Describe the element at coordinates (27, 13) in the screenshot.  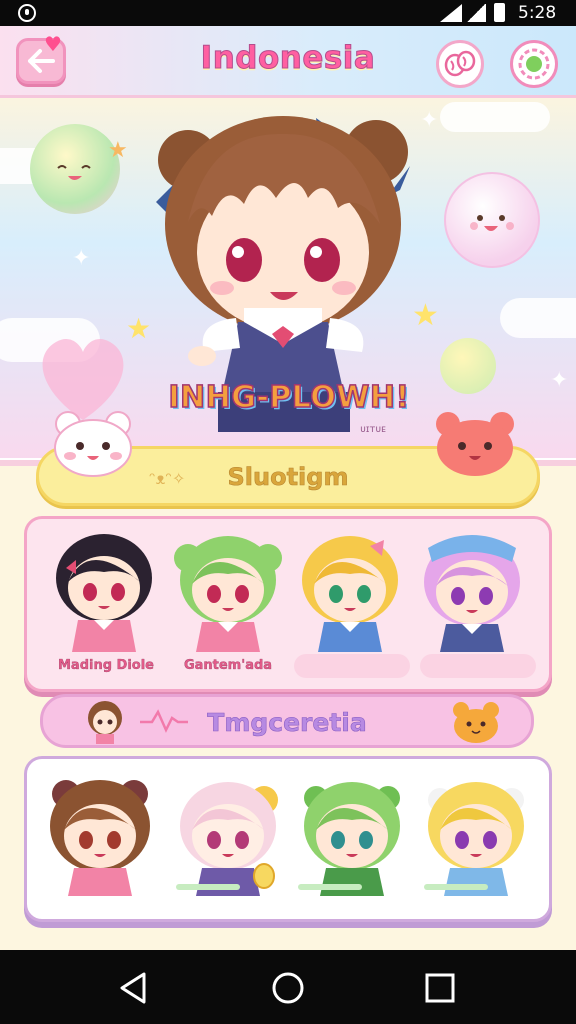
I see `notification-icon` at that location.